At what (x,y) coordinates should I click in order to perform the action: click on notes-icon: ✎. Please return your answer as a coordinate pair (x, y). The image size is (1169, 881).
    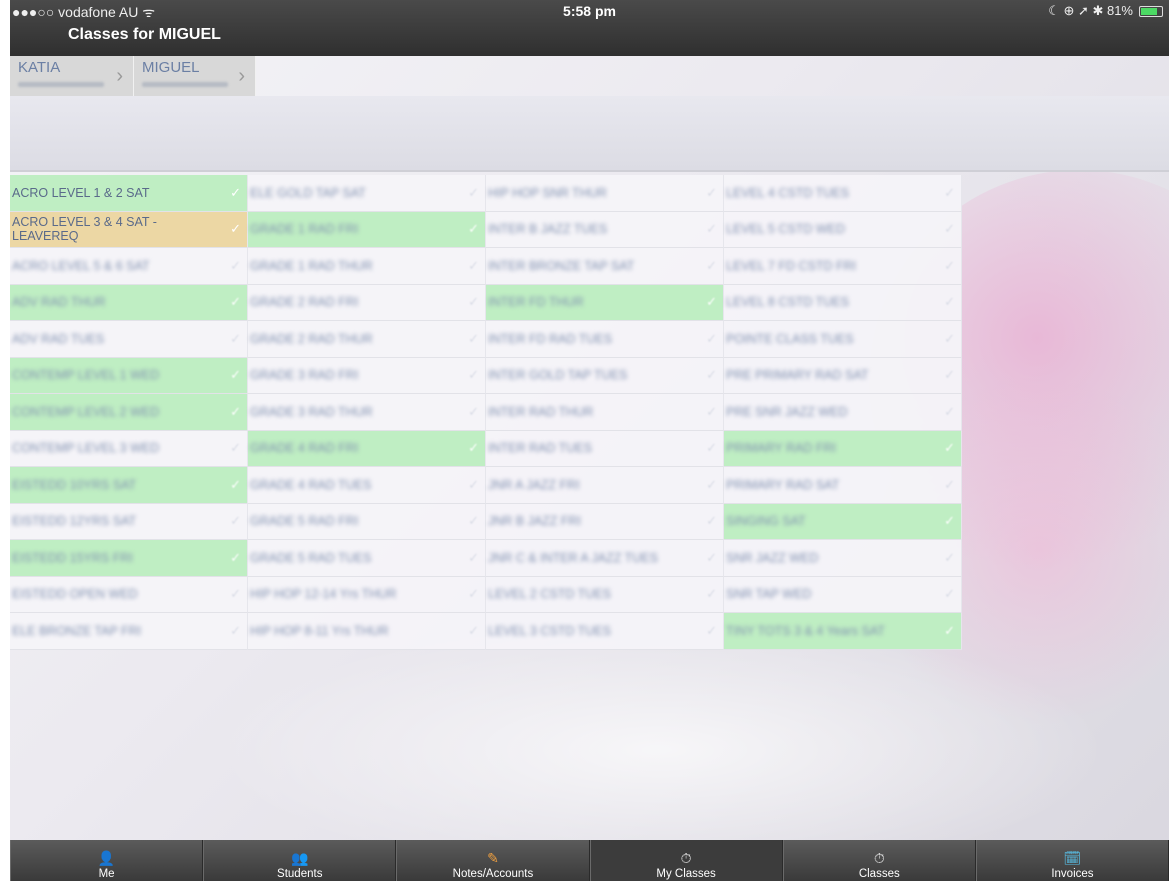
    Looking at the image, I should click on (493, 858).